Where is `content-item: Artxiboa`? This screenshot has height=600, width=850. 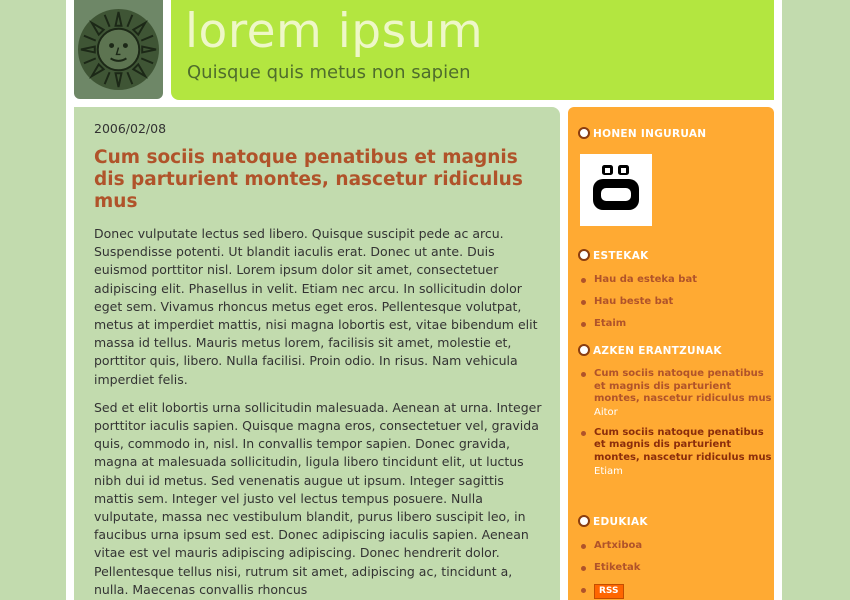 content-item: Artxiboa is located at coordinates (611, 551).